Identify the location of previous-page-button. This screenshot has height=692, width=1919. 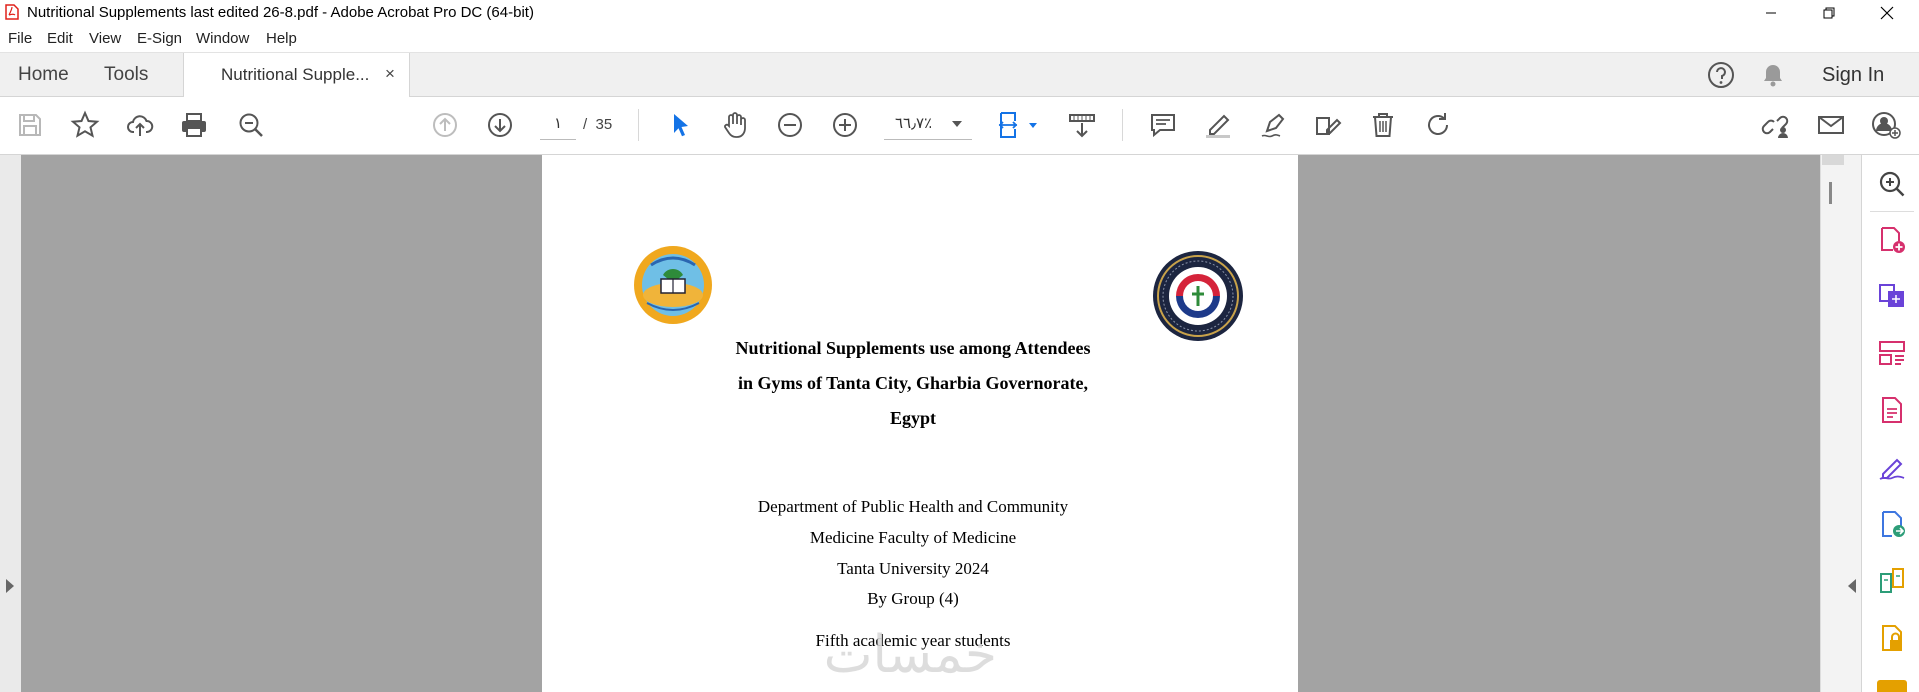
(445, 125).